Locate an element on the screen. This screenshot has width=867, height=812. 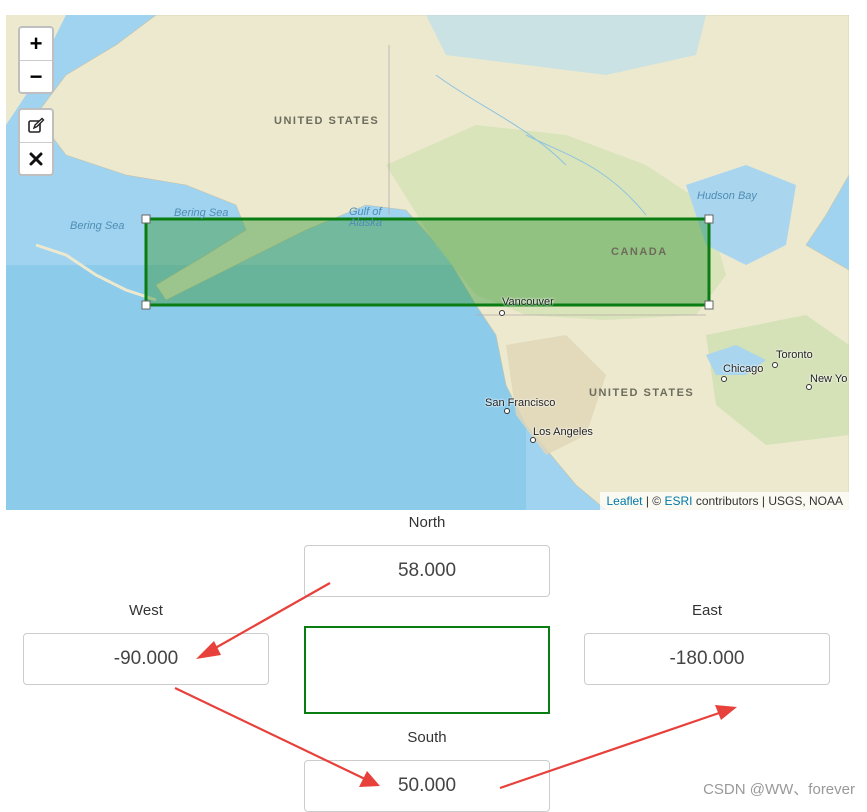
west-input is located at coordinates (146, 659).